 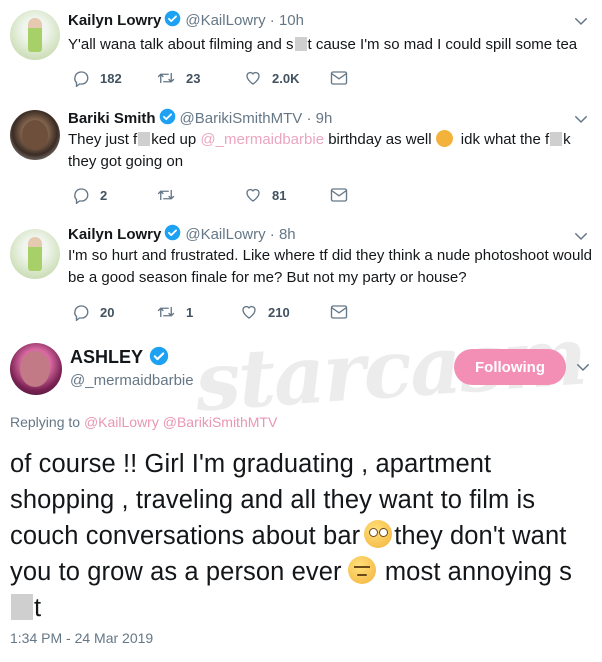 I want to click on like-button: 2.0K, so click(x=271, y=78).